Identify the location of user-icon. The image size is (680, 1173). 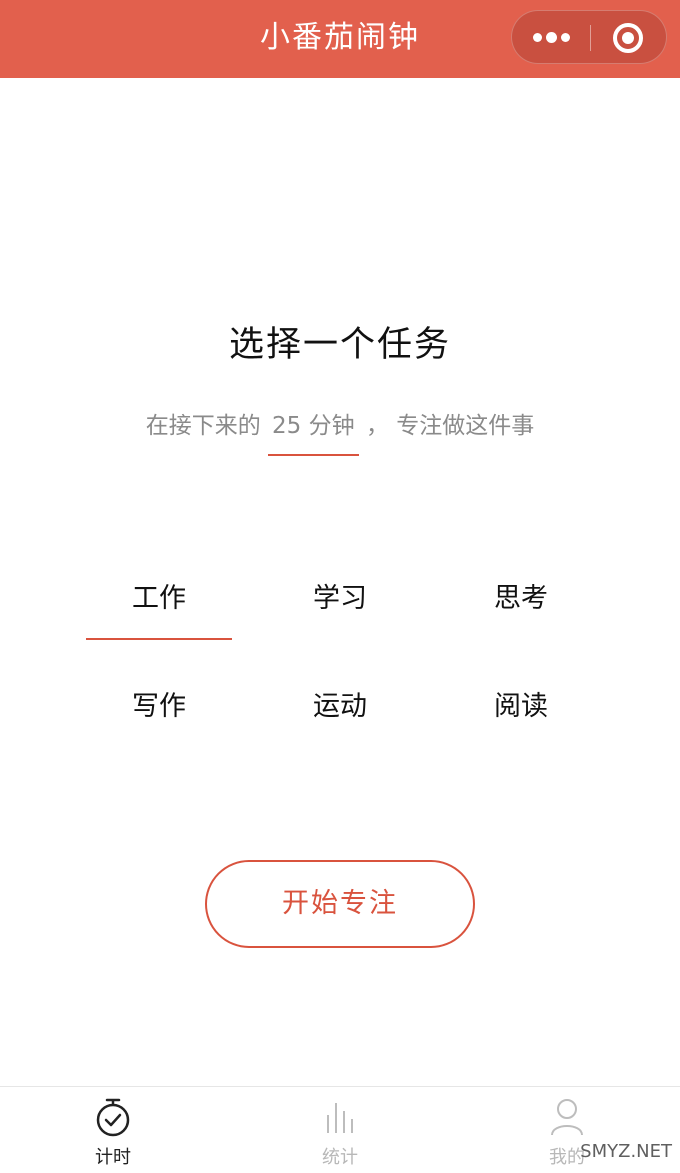
(567, 1117).